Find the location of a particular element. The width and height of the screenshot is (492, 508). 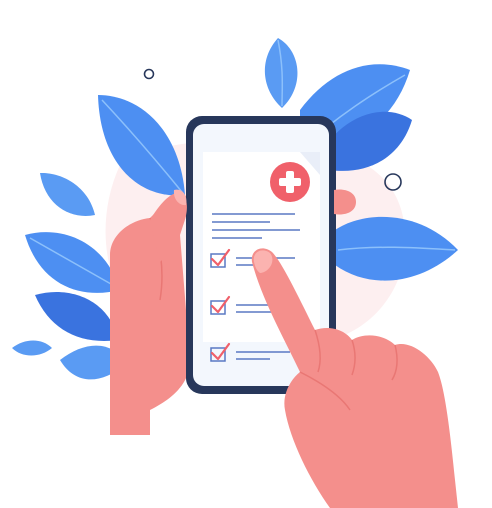

leaf-tiny is located at coordinates (32, 348).